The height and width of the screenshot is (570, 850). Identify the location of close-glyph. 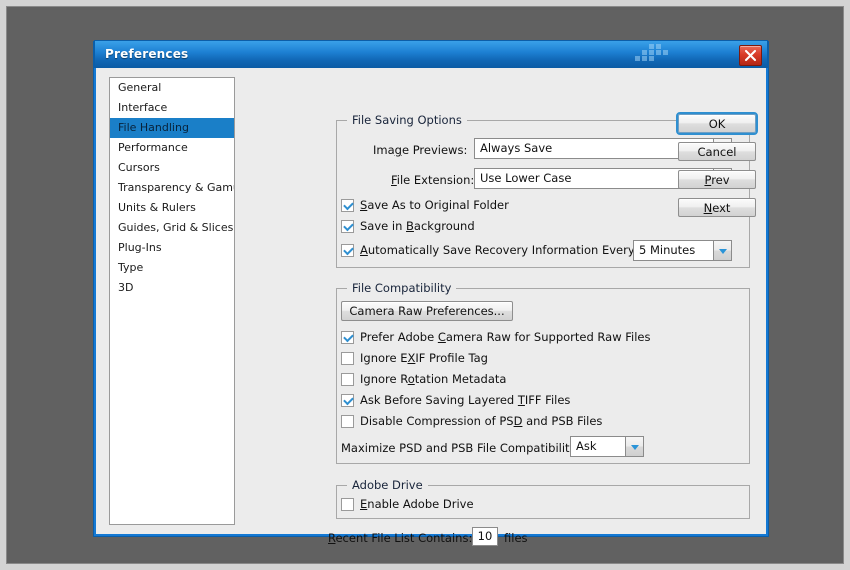
(750, 55).